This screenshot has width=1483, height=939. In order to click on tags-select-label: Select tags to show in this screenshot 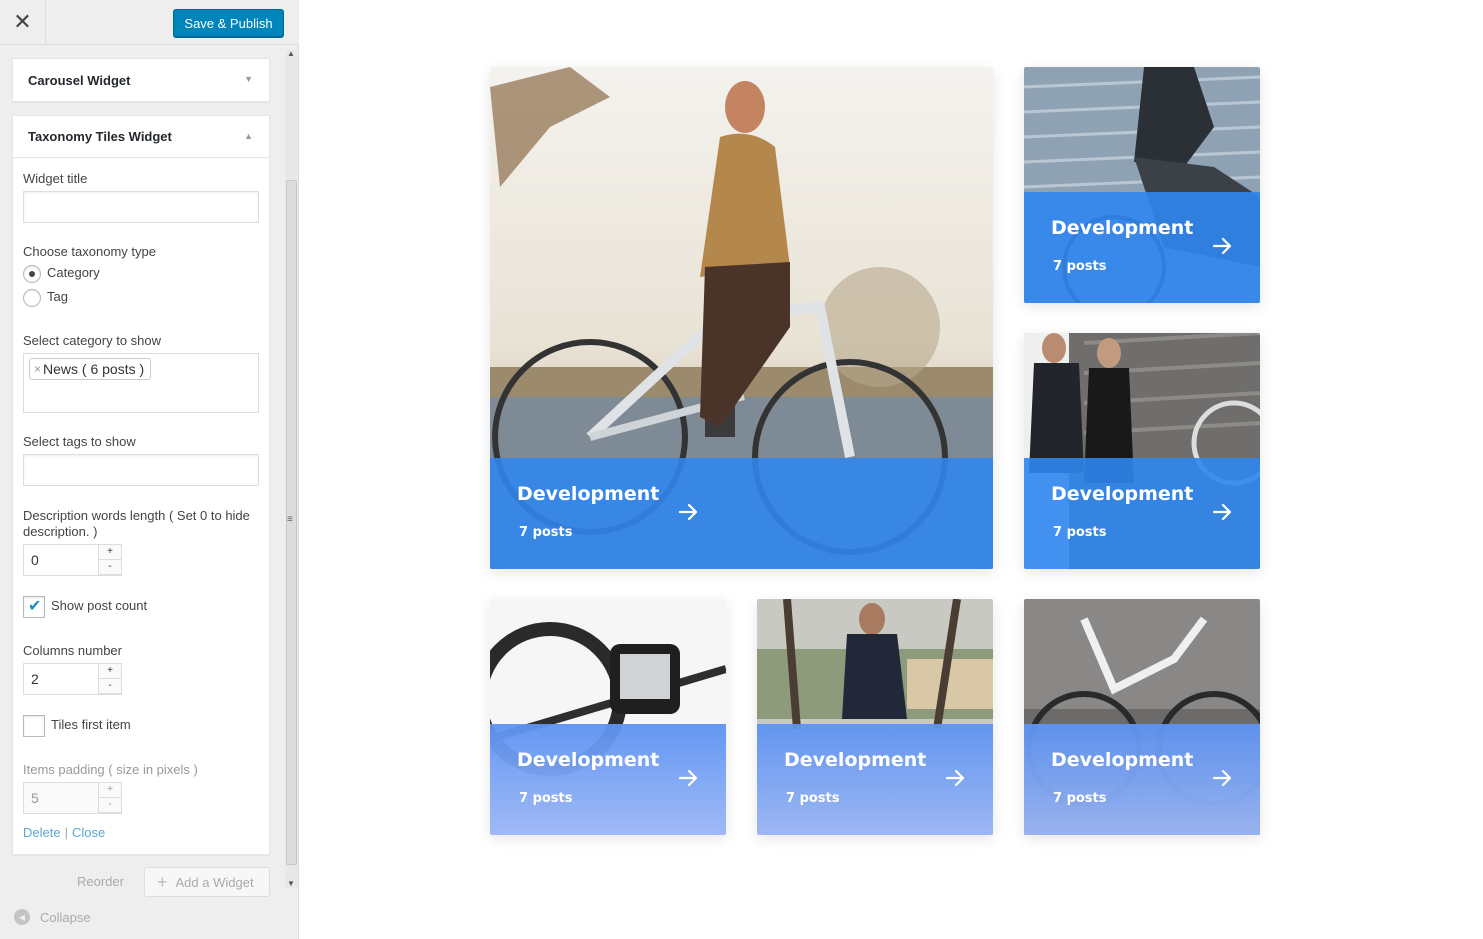, I will do `click(79, 441)`.